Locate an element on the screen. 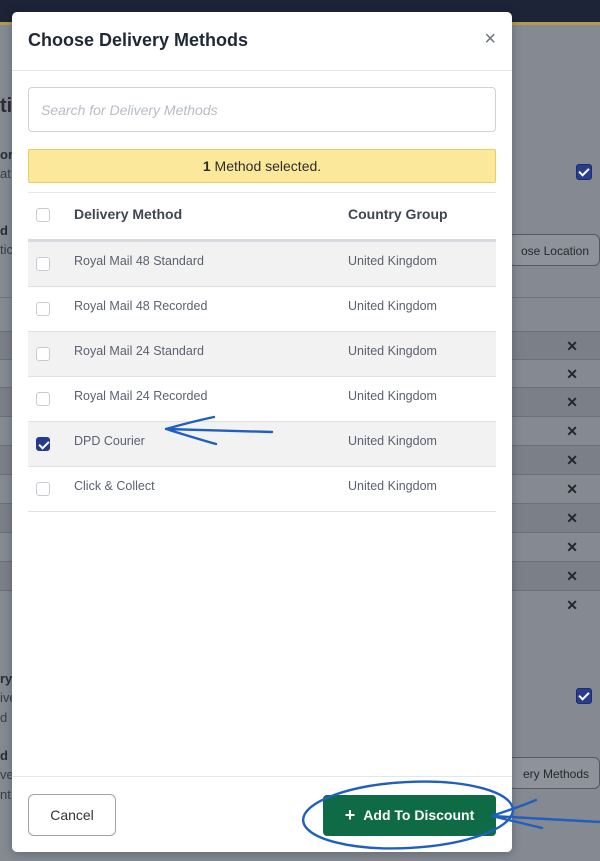 Image resolution: width=600 pixels, height=861 pixels. selection-count: 1 is located at coordinates (206, 166).